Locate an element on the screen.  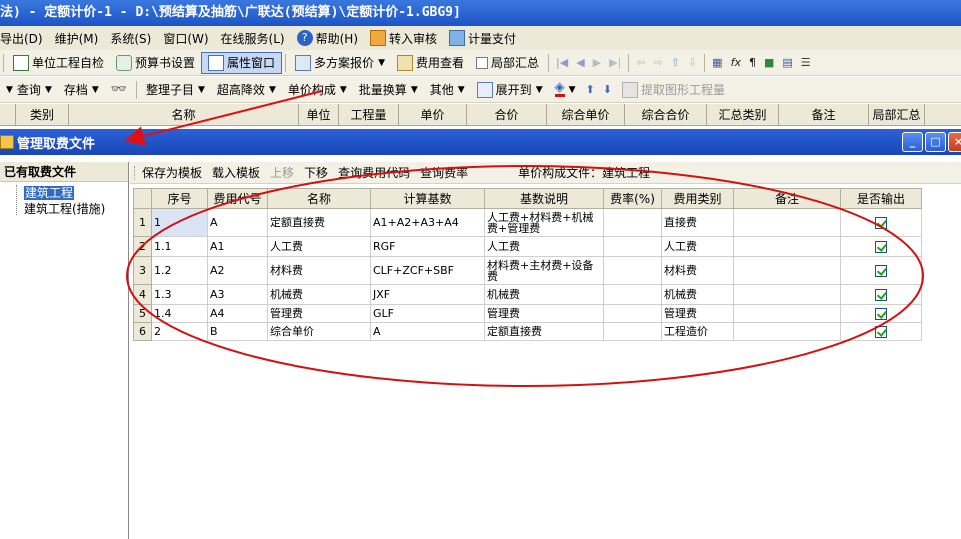
move-down-icon: ⬇ is located at coordinates (607, 89).